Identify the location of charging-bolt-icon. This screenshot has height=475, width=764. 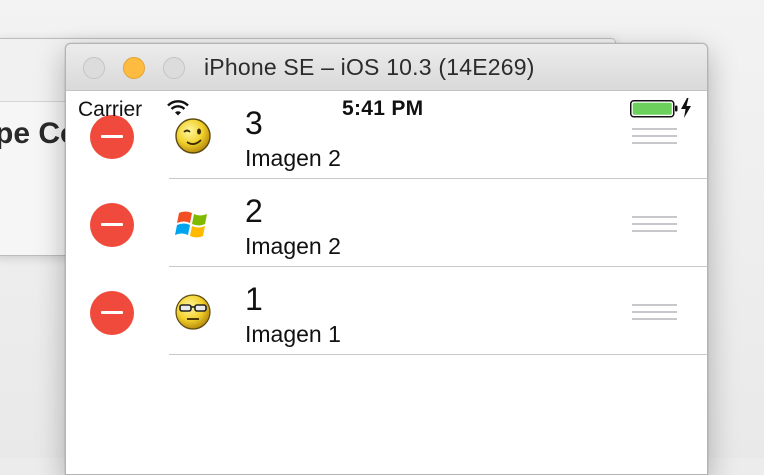
(686, 108).